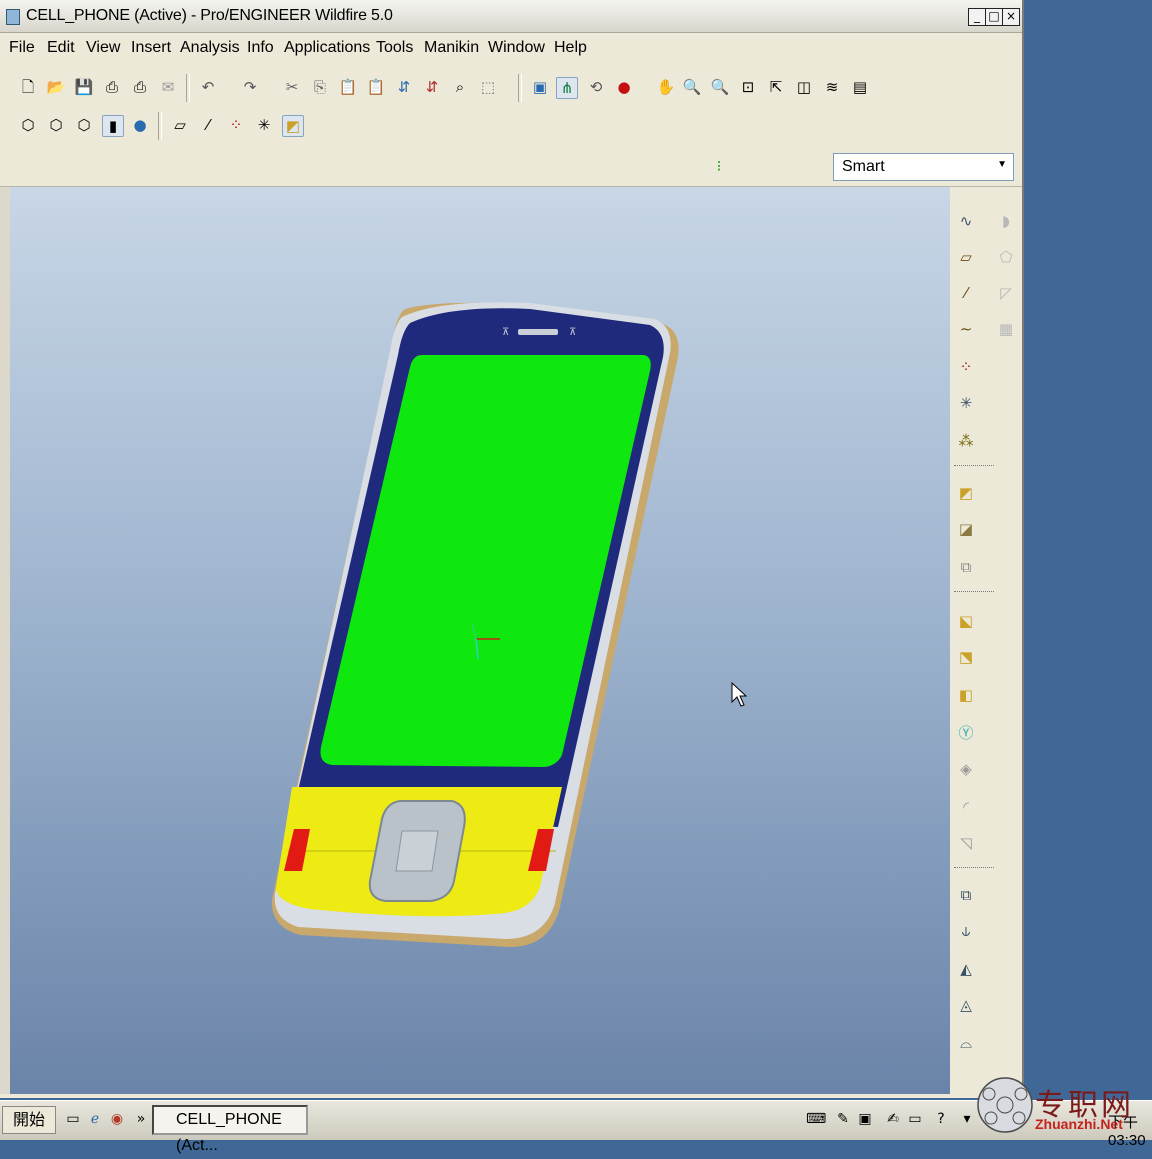  What do you see at coordinates (966, 733) in the screenshot?
I see `boundary-blend-icon: Ⓨ` at bounding box center [966, 733].